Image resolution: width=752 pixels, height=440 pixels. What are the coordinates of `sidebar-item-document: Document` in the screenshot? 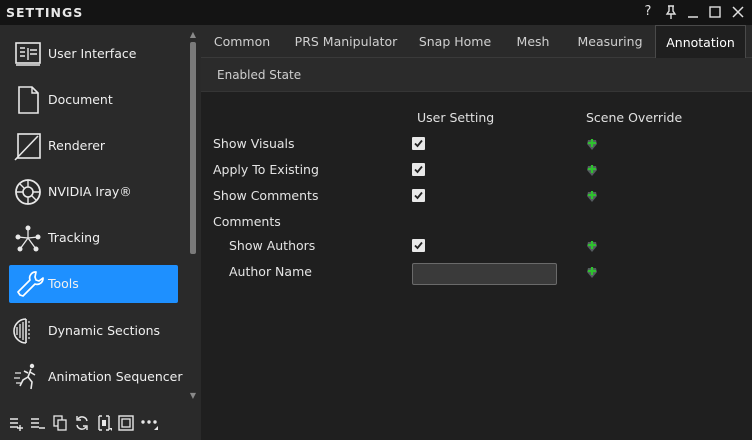 It's located at (93, 100).